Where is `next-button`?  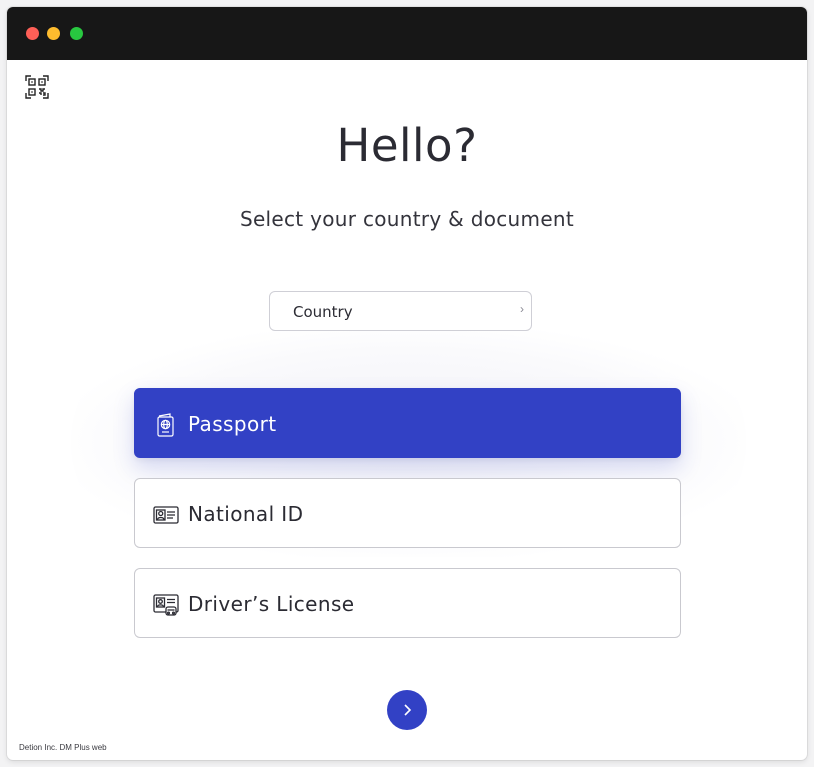 next-button is located at coordinates (407, 710).